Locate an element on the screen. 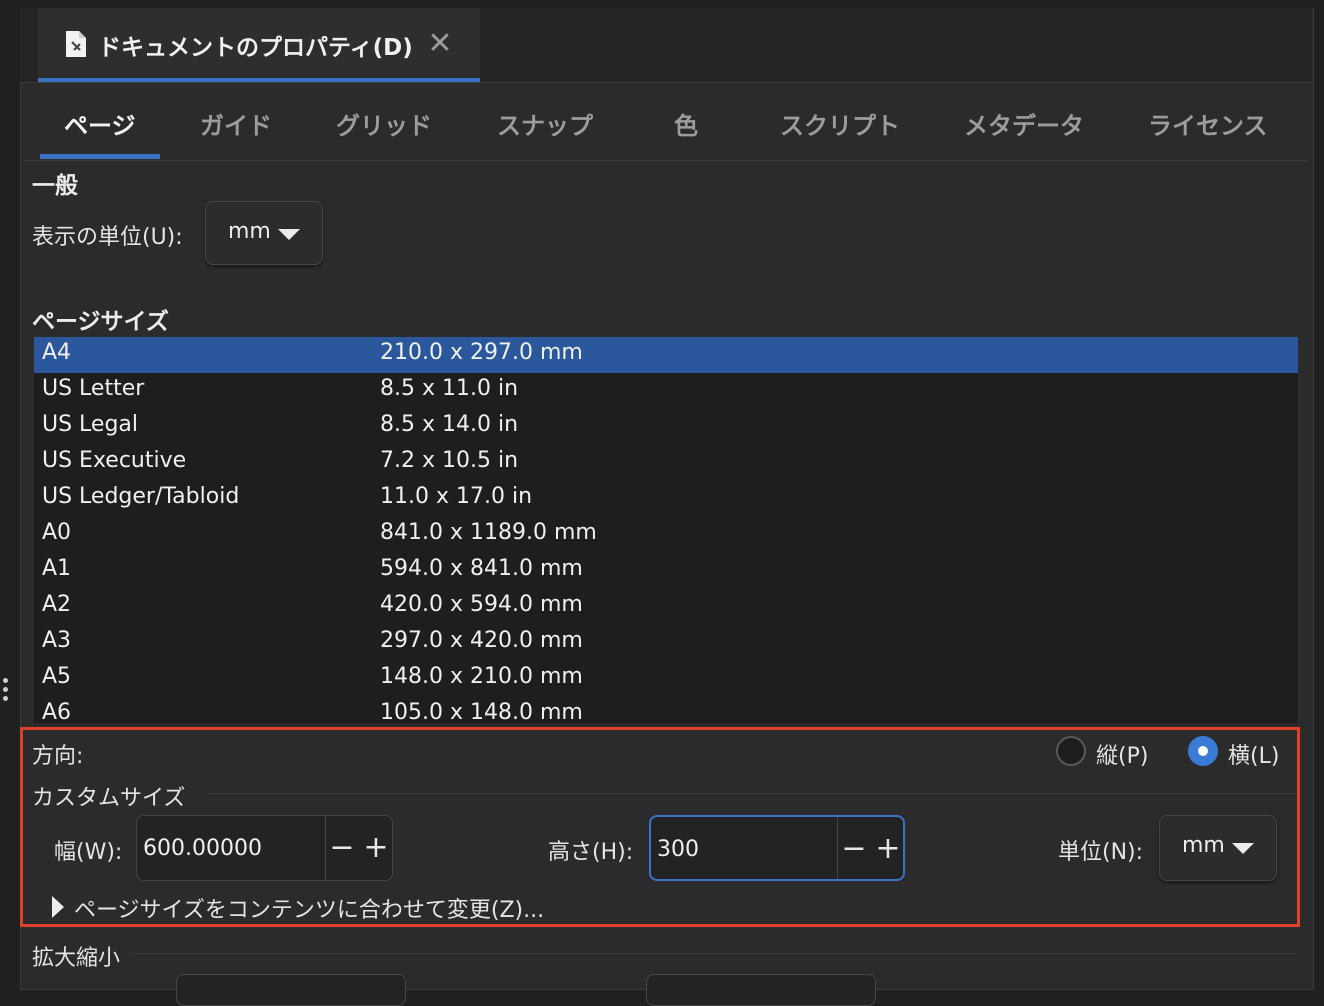 This screenshot has height=1006, width=1324. page-size-name: A0 is located at coordinates (57, 532).